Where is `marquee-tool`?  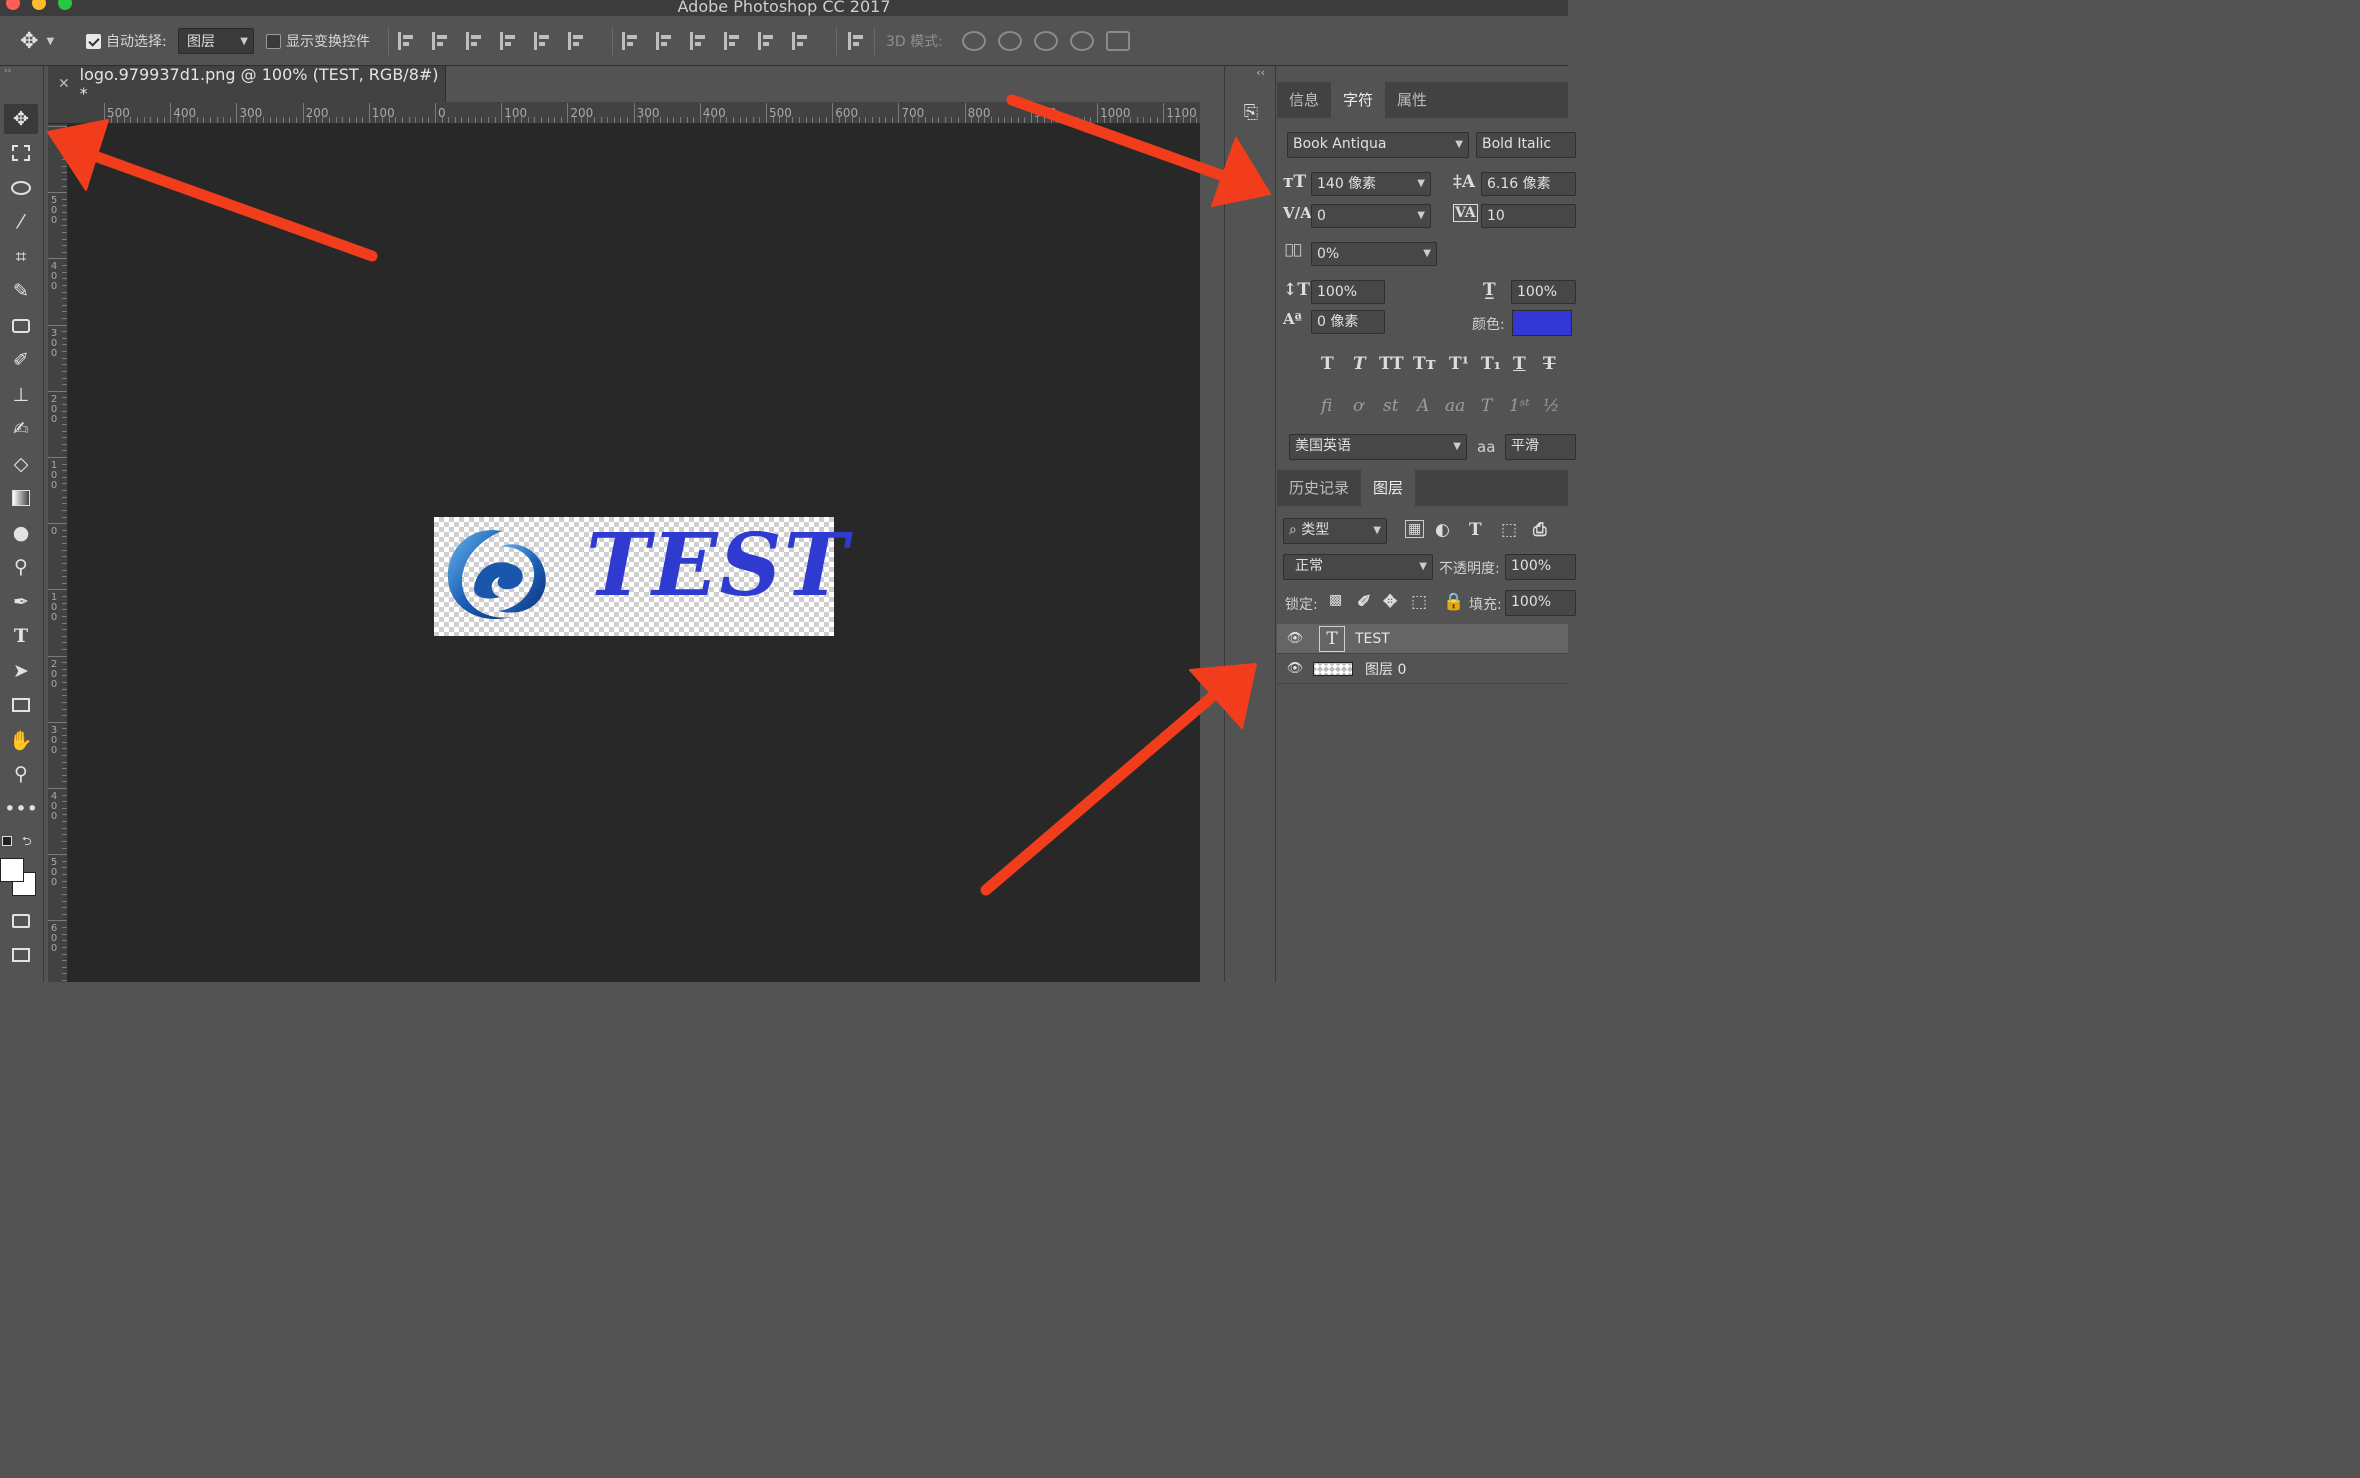 marquee-tool is located at coordinates (21, 153).